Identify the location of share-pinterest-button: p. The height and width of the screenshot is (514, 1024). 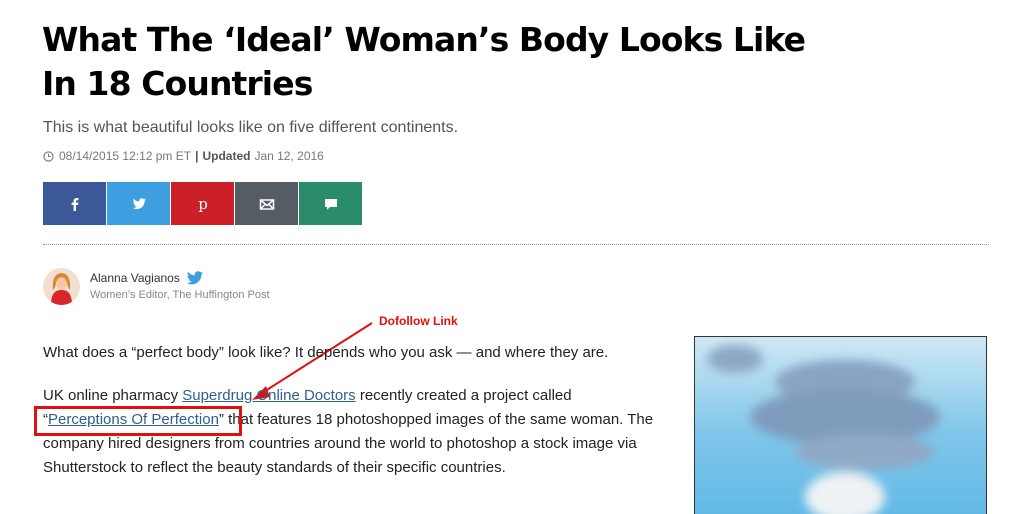
(202, 203).